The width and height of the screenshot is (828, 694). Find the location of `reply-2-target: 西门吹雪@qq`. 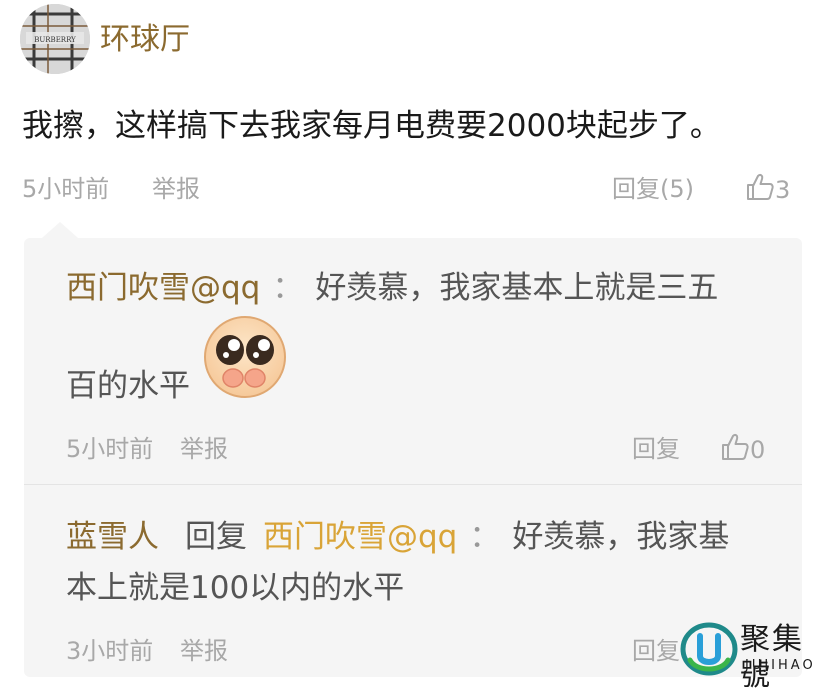

reply-2-target: 西门吹雪@qq is located at coordinates (352, 537).